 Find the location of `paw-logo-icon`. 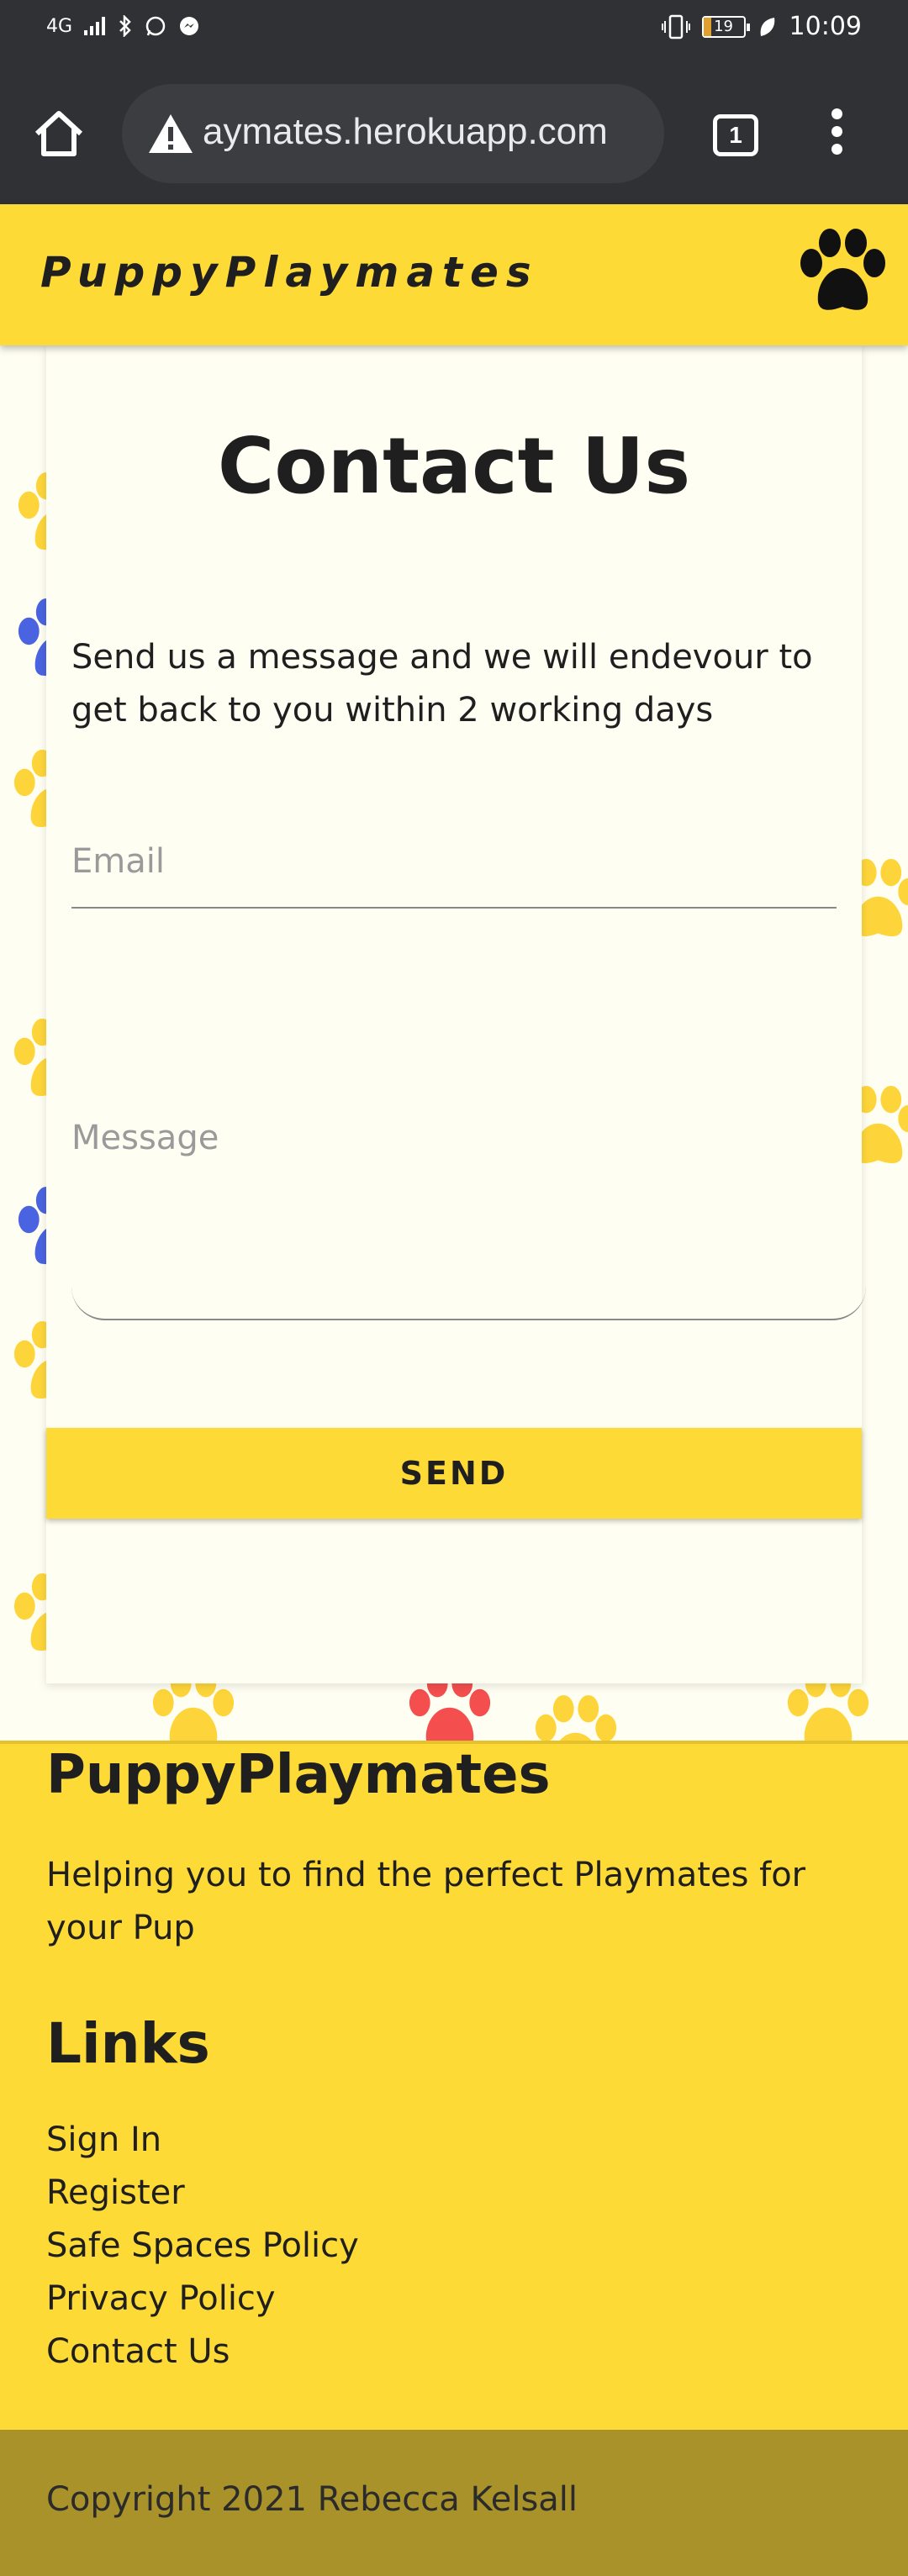

paw-logo-icon is located at coordinates (842, 272).